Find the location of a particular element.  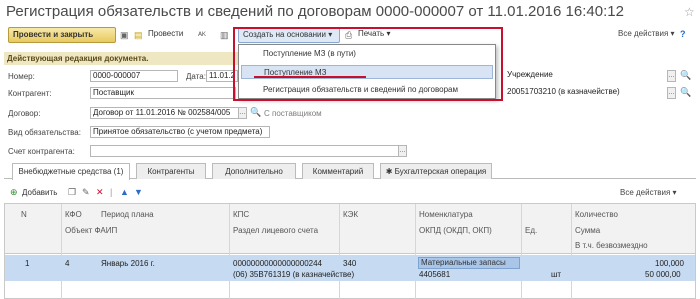

move-up-icon: ▲ is located at coordinates (124, 192).